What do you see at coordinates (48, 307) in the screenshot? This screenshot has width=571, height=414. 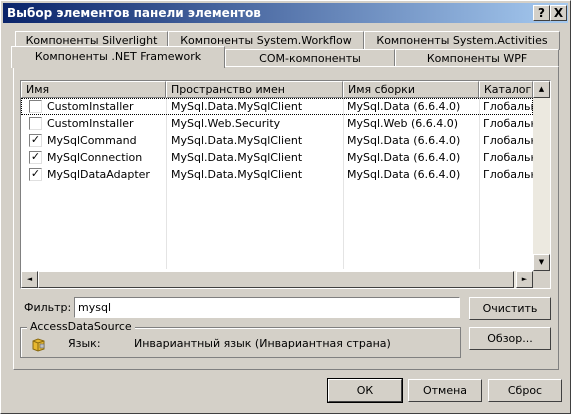 I see `filter-label: Фильтр:` at bounding box center [48, 307].